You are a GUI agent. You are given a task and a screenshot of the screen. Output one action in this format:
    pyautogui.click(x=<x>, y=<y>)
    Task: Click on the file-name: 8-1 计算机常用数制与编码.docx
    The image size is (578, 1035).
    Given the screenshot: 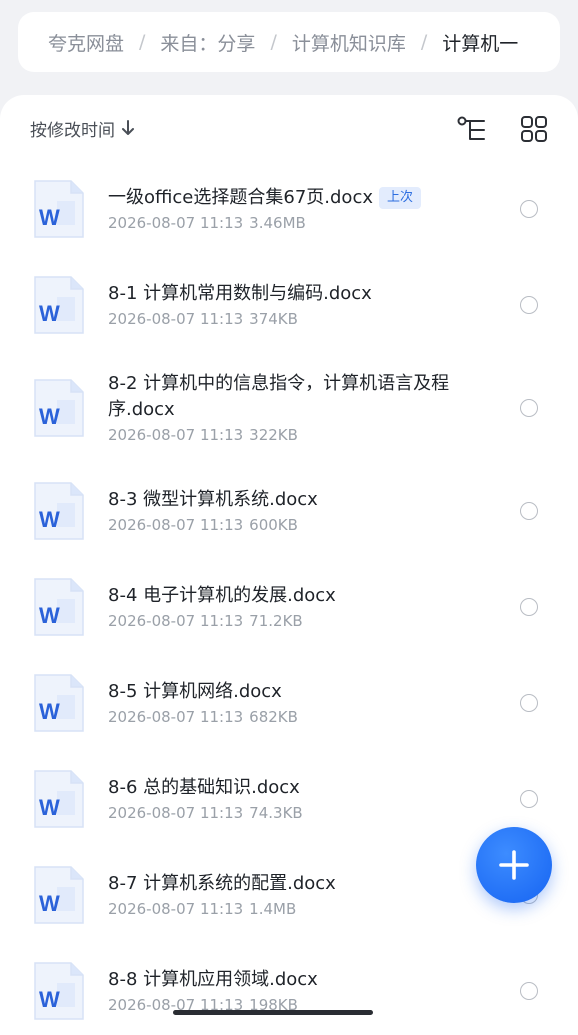 What is the action you would take?
    pyautogui.click(x=295, y=294)
    